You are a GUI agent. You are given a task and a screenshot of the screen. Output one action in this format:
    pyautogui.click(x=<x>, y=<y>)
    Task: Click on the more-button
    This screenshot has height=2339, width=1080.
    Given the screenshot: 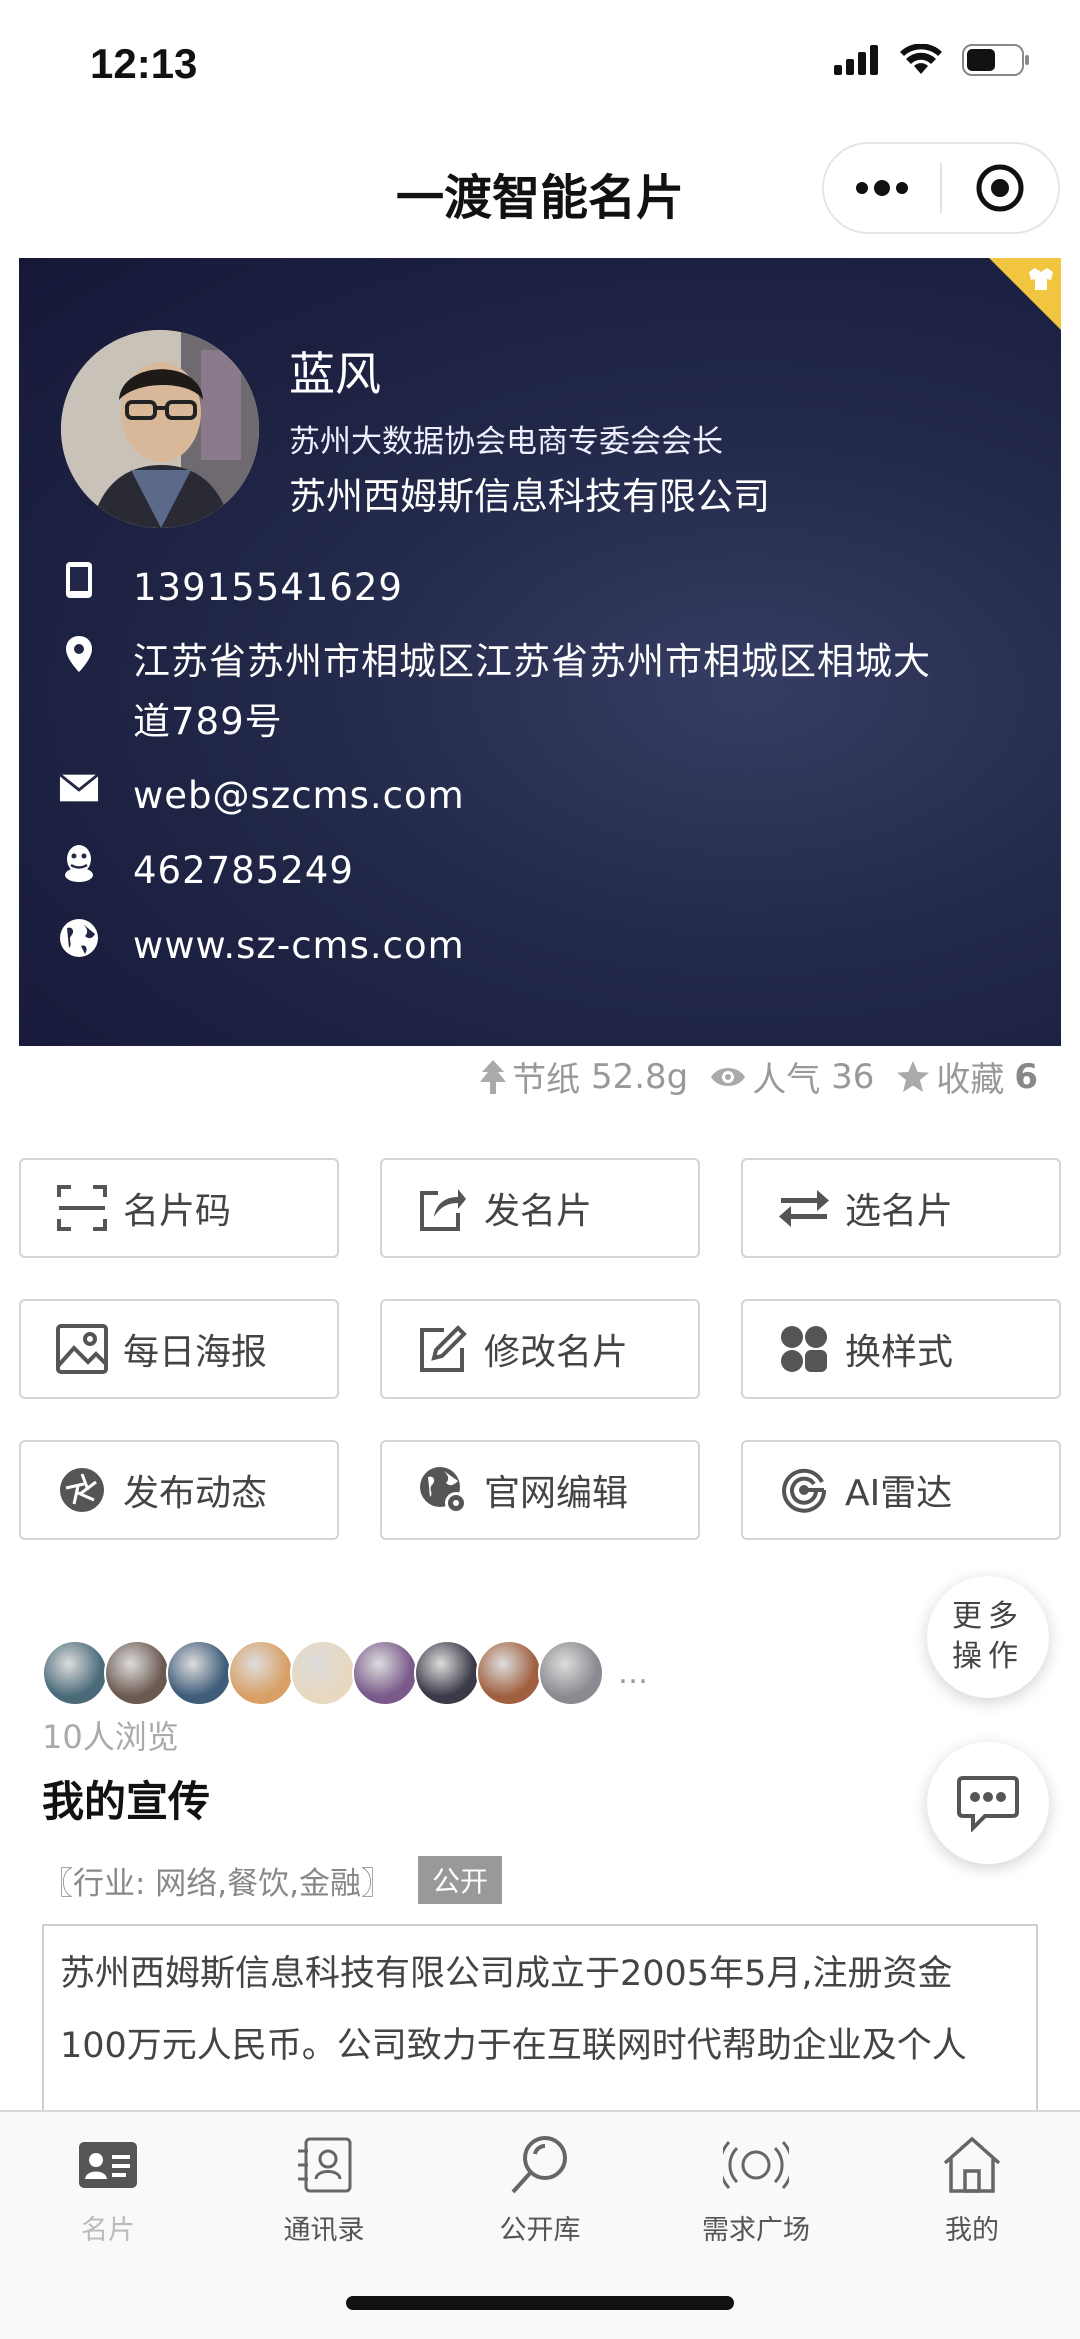 What is the action you would take?
    pyautogui.click(x=882, y=188)
    